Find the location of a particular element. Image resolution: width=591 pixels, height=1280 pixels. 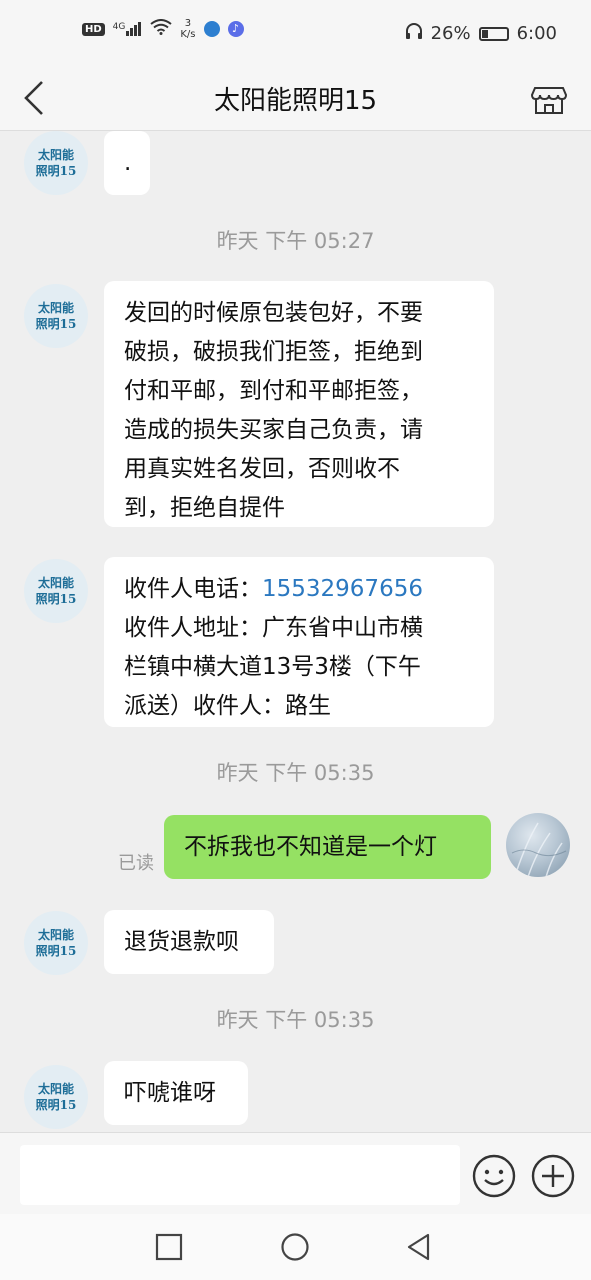

message-text: 吓唬谁呀 is located at coordinates (170, 1093).